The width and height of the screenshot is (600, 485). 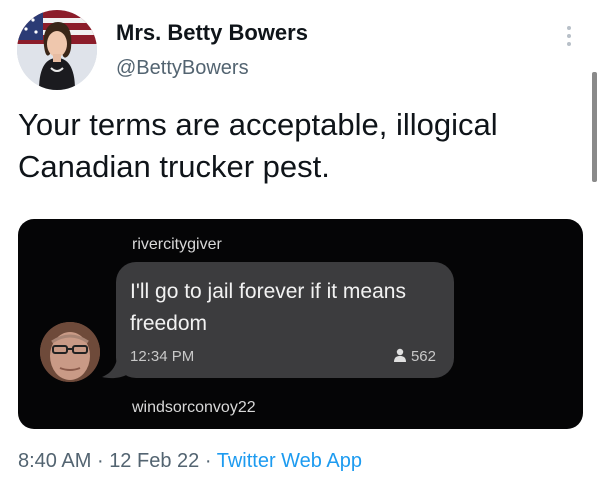 I want to click on chat-message-count-value: 562, so click(x=423, y=356).